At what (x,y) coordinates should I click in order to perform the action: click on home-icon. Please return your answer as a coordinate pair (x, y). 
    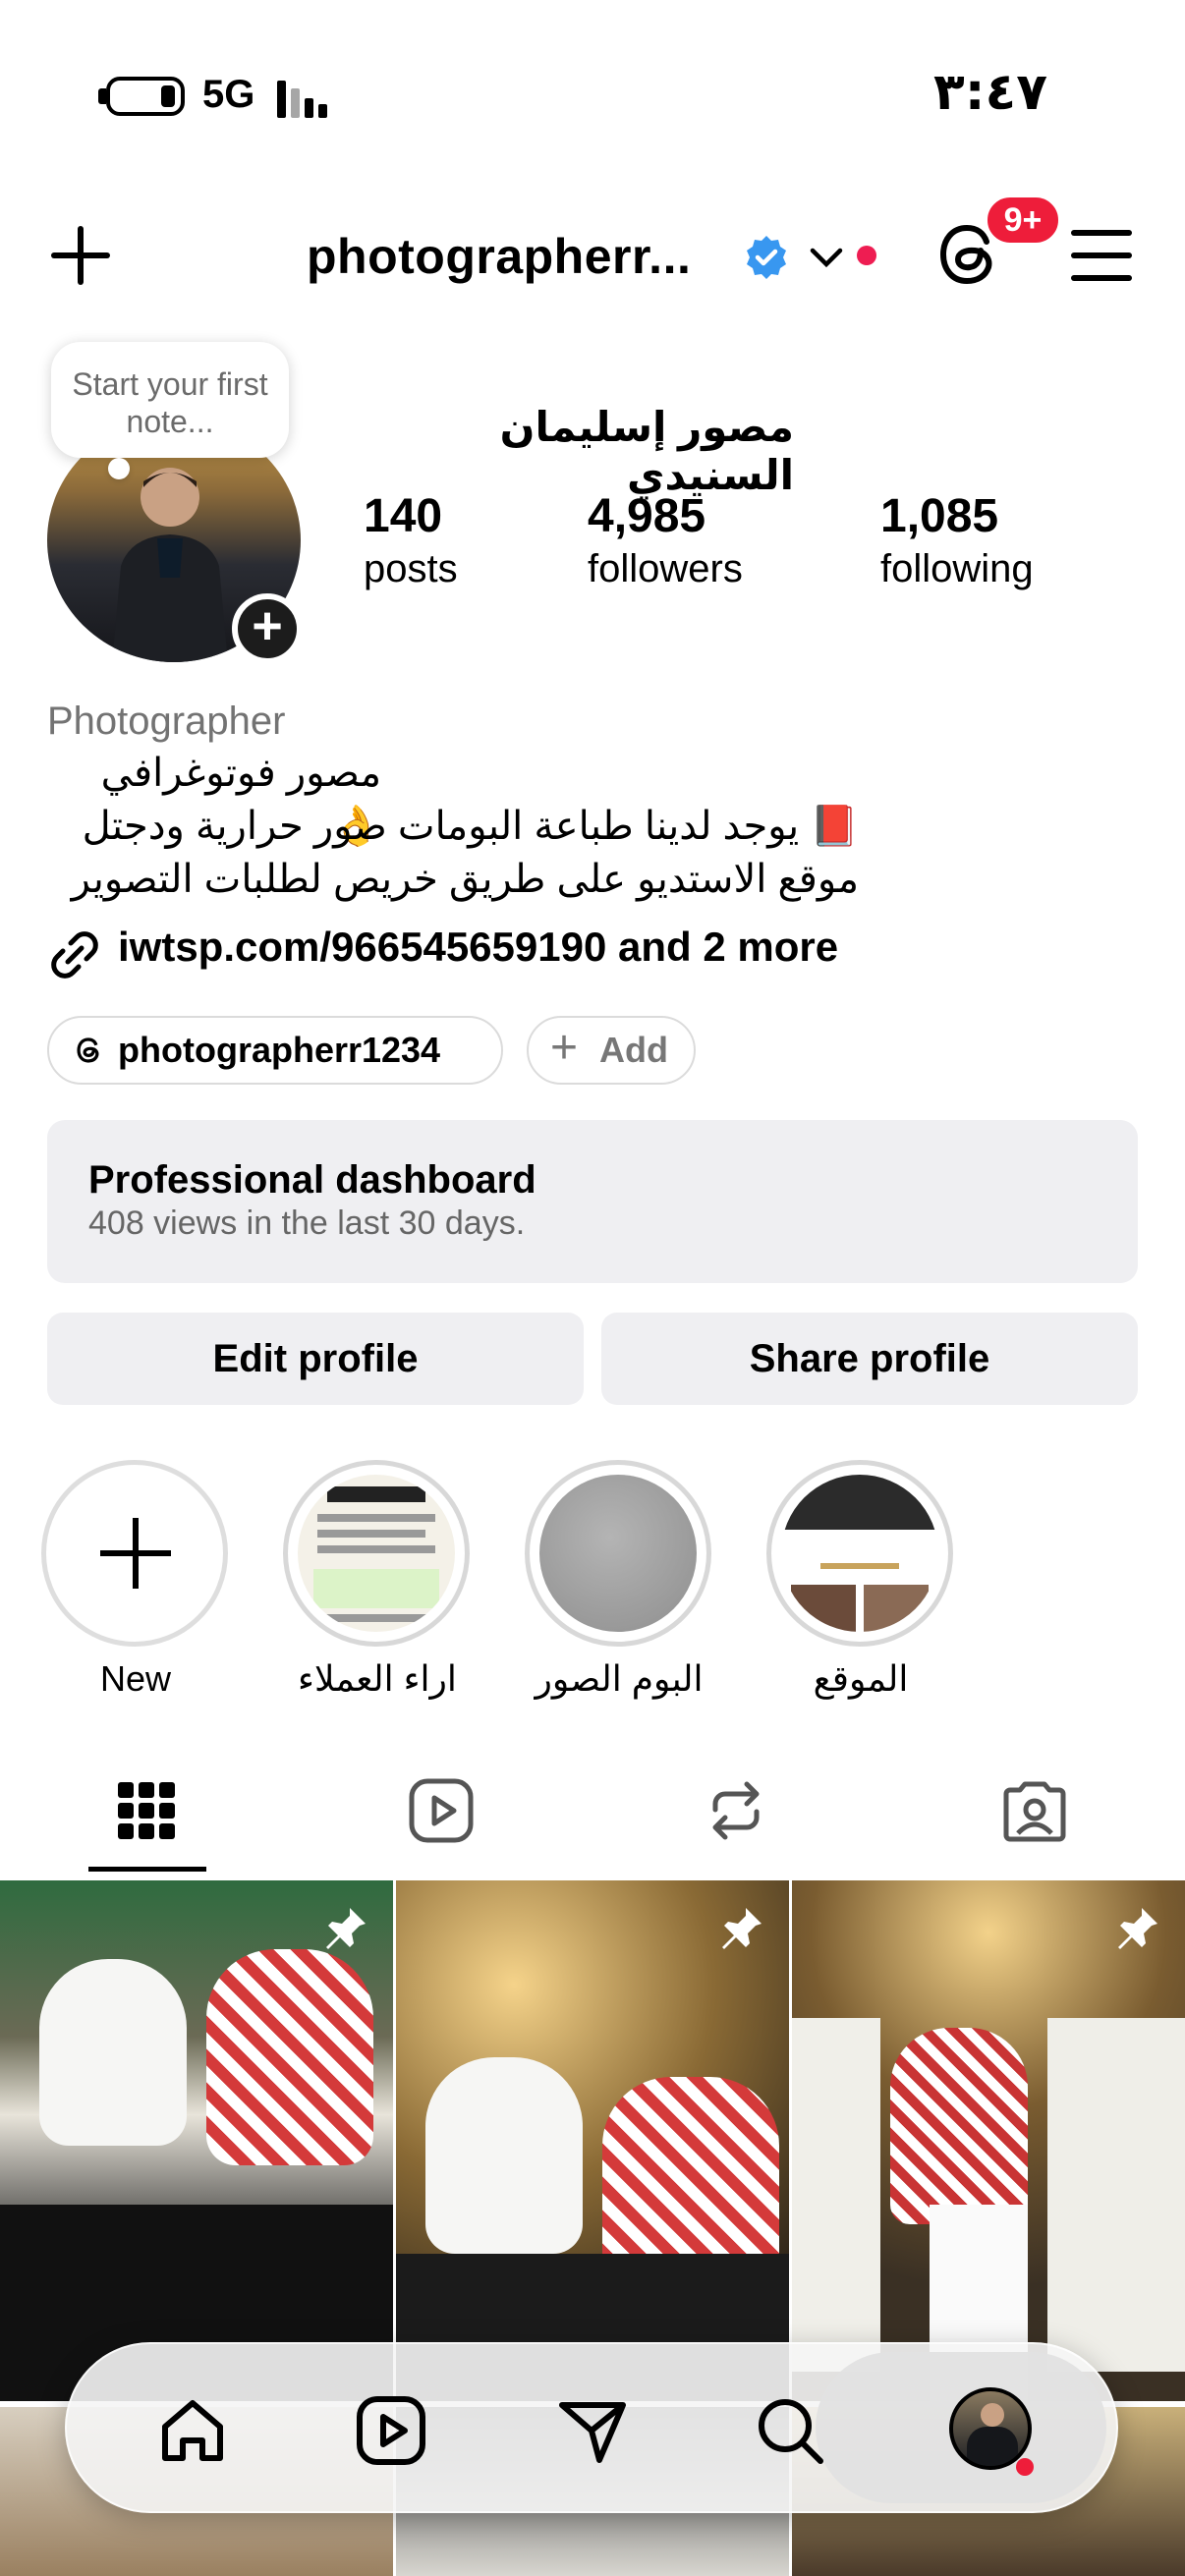
    Looking at the image, I should click on (193, 2430).